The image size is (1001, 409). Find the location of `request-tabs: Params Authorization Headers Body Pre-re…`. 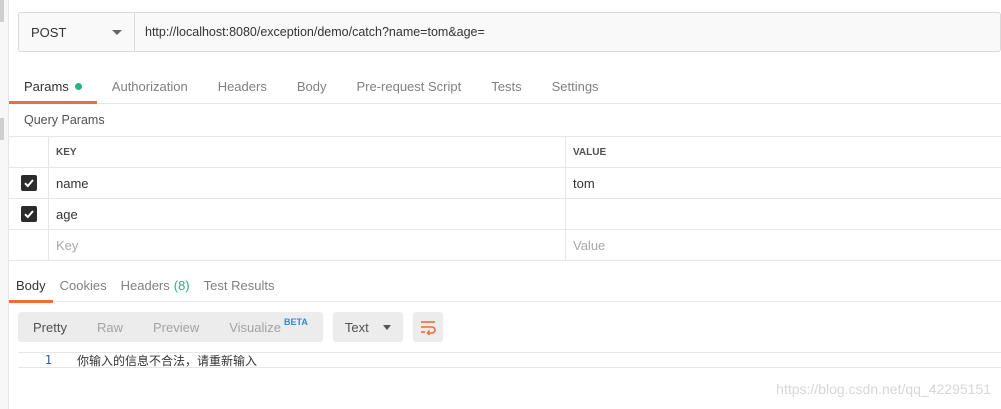

request-tabs: Params Authorization Headers Body Pre-re… is located at coordinates (505, 87).